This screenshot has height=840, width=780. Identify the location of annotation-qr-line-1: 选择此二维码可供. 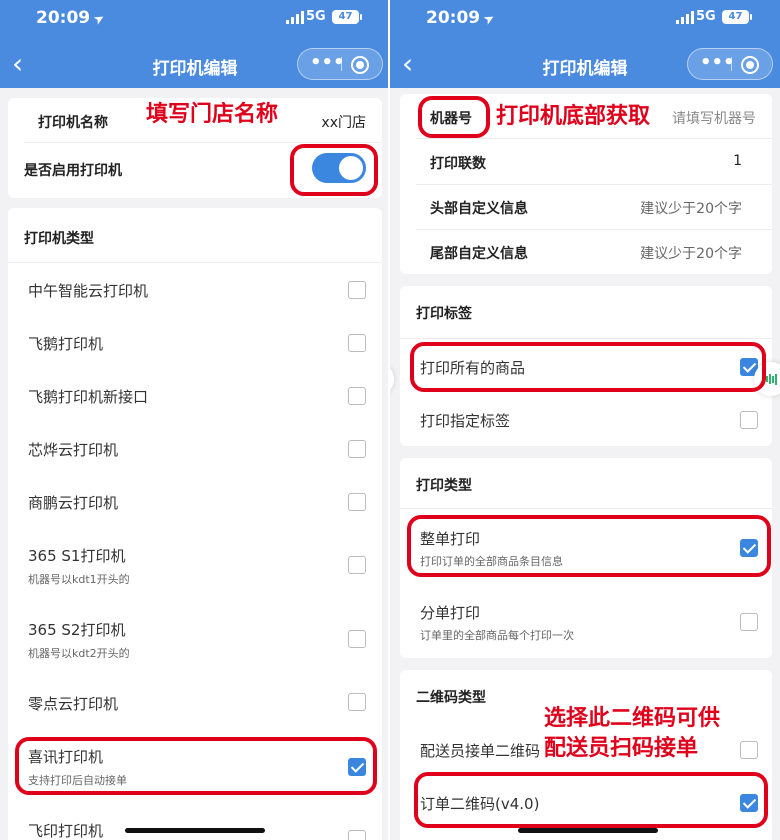
(632, 718).